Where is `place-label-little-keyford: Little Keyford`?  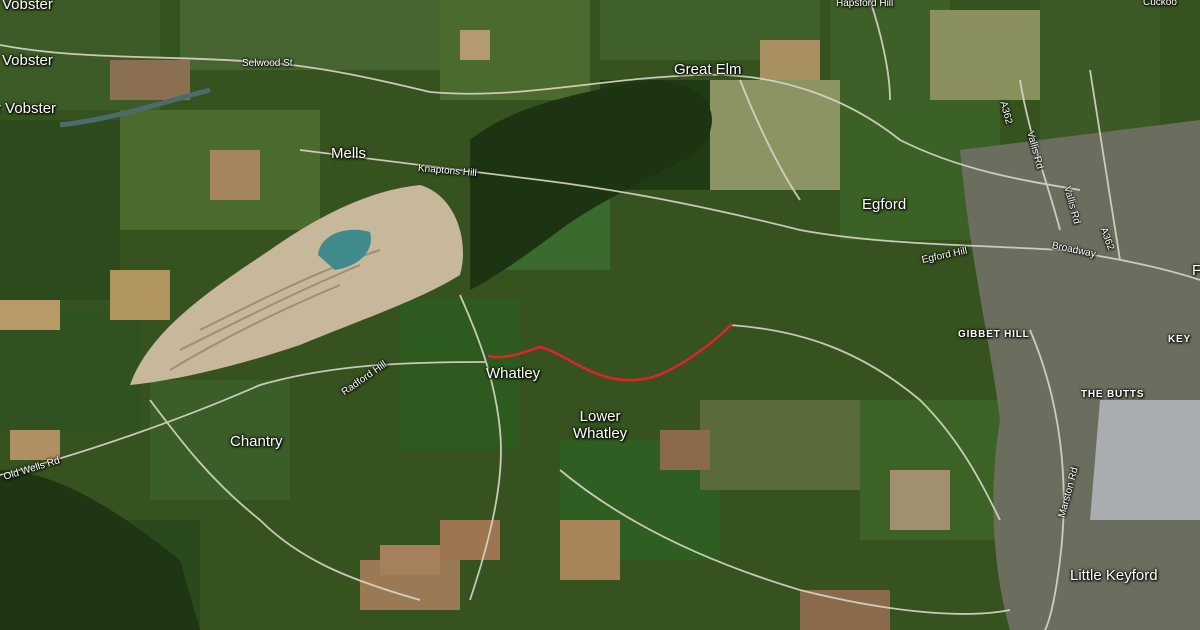 place-label-little-keyford: Little Keyford is located at coordinates (1114, 575).